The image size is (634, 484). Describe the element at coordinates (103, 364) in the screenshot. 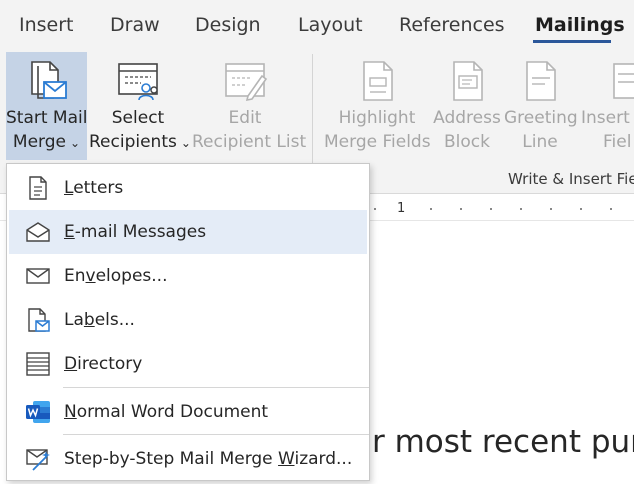

I see `menu-item-label: Directory` at that location.